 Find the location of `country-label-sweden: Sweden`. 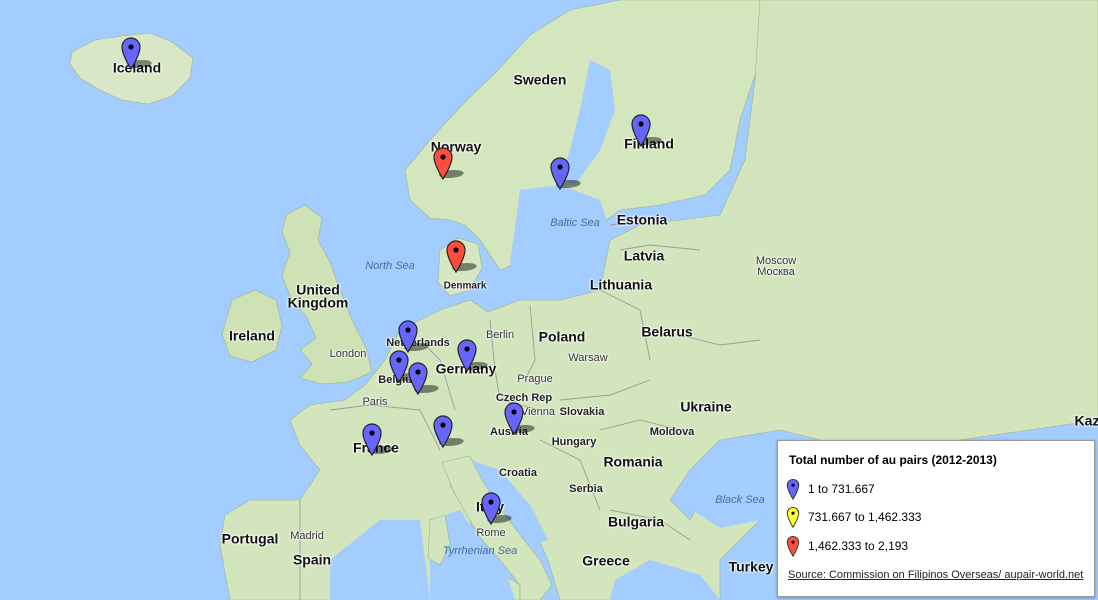

country-label-sweden: Sweden is located at coordinates (540, 79).